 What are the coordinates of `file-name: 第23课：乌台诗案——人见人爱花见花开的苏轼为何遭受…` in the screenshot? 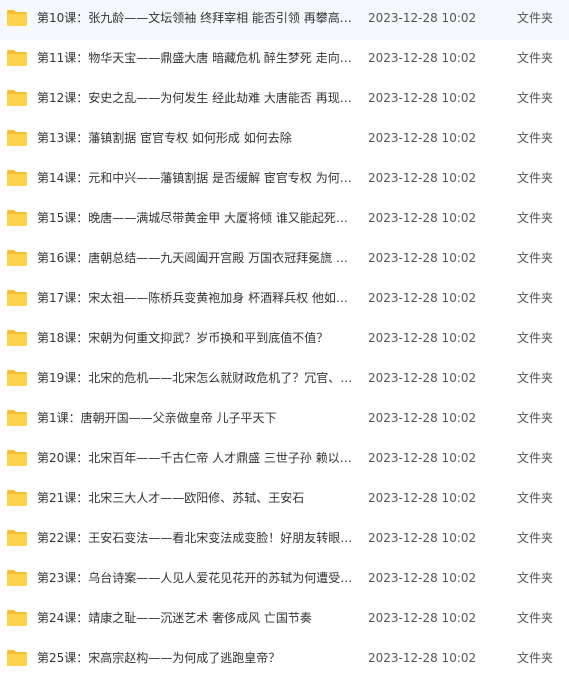 It's located at (196, 578).